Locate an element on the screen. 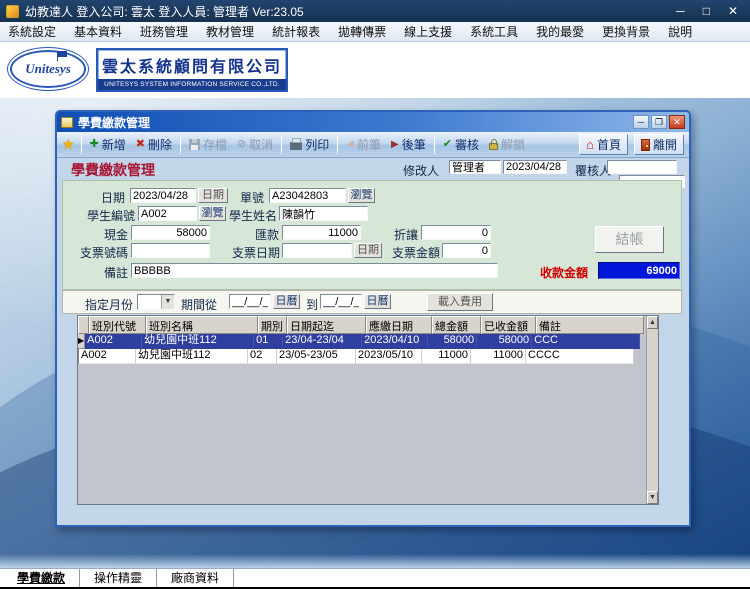  window-restore-button: ❐ is located at coordinates (659, 122).